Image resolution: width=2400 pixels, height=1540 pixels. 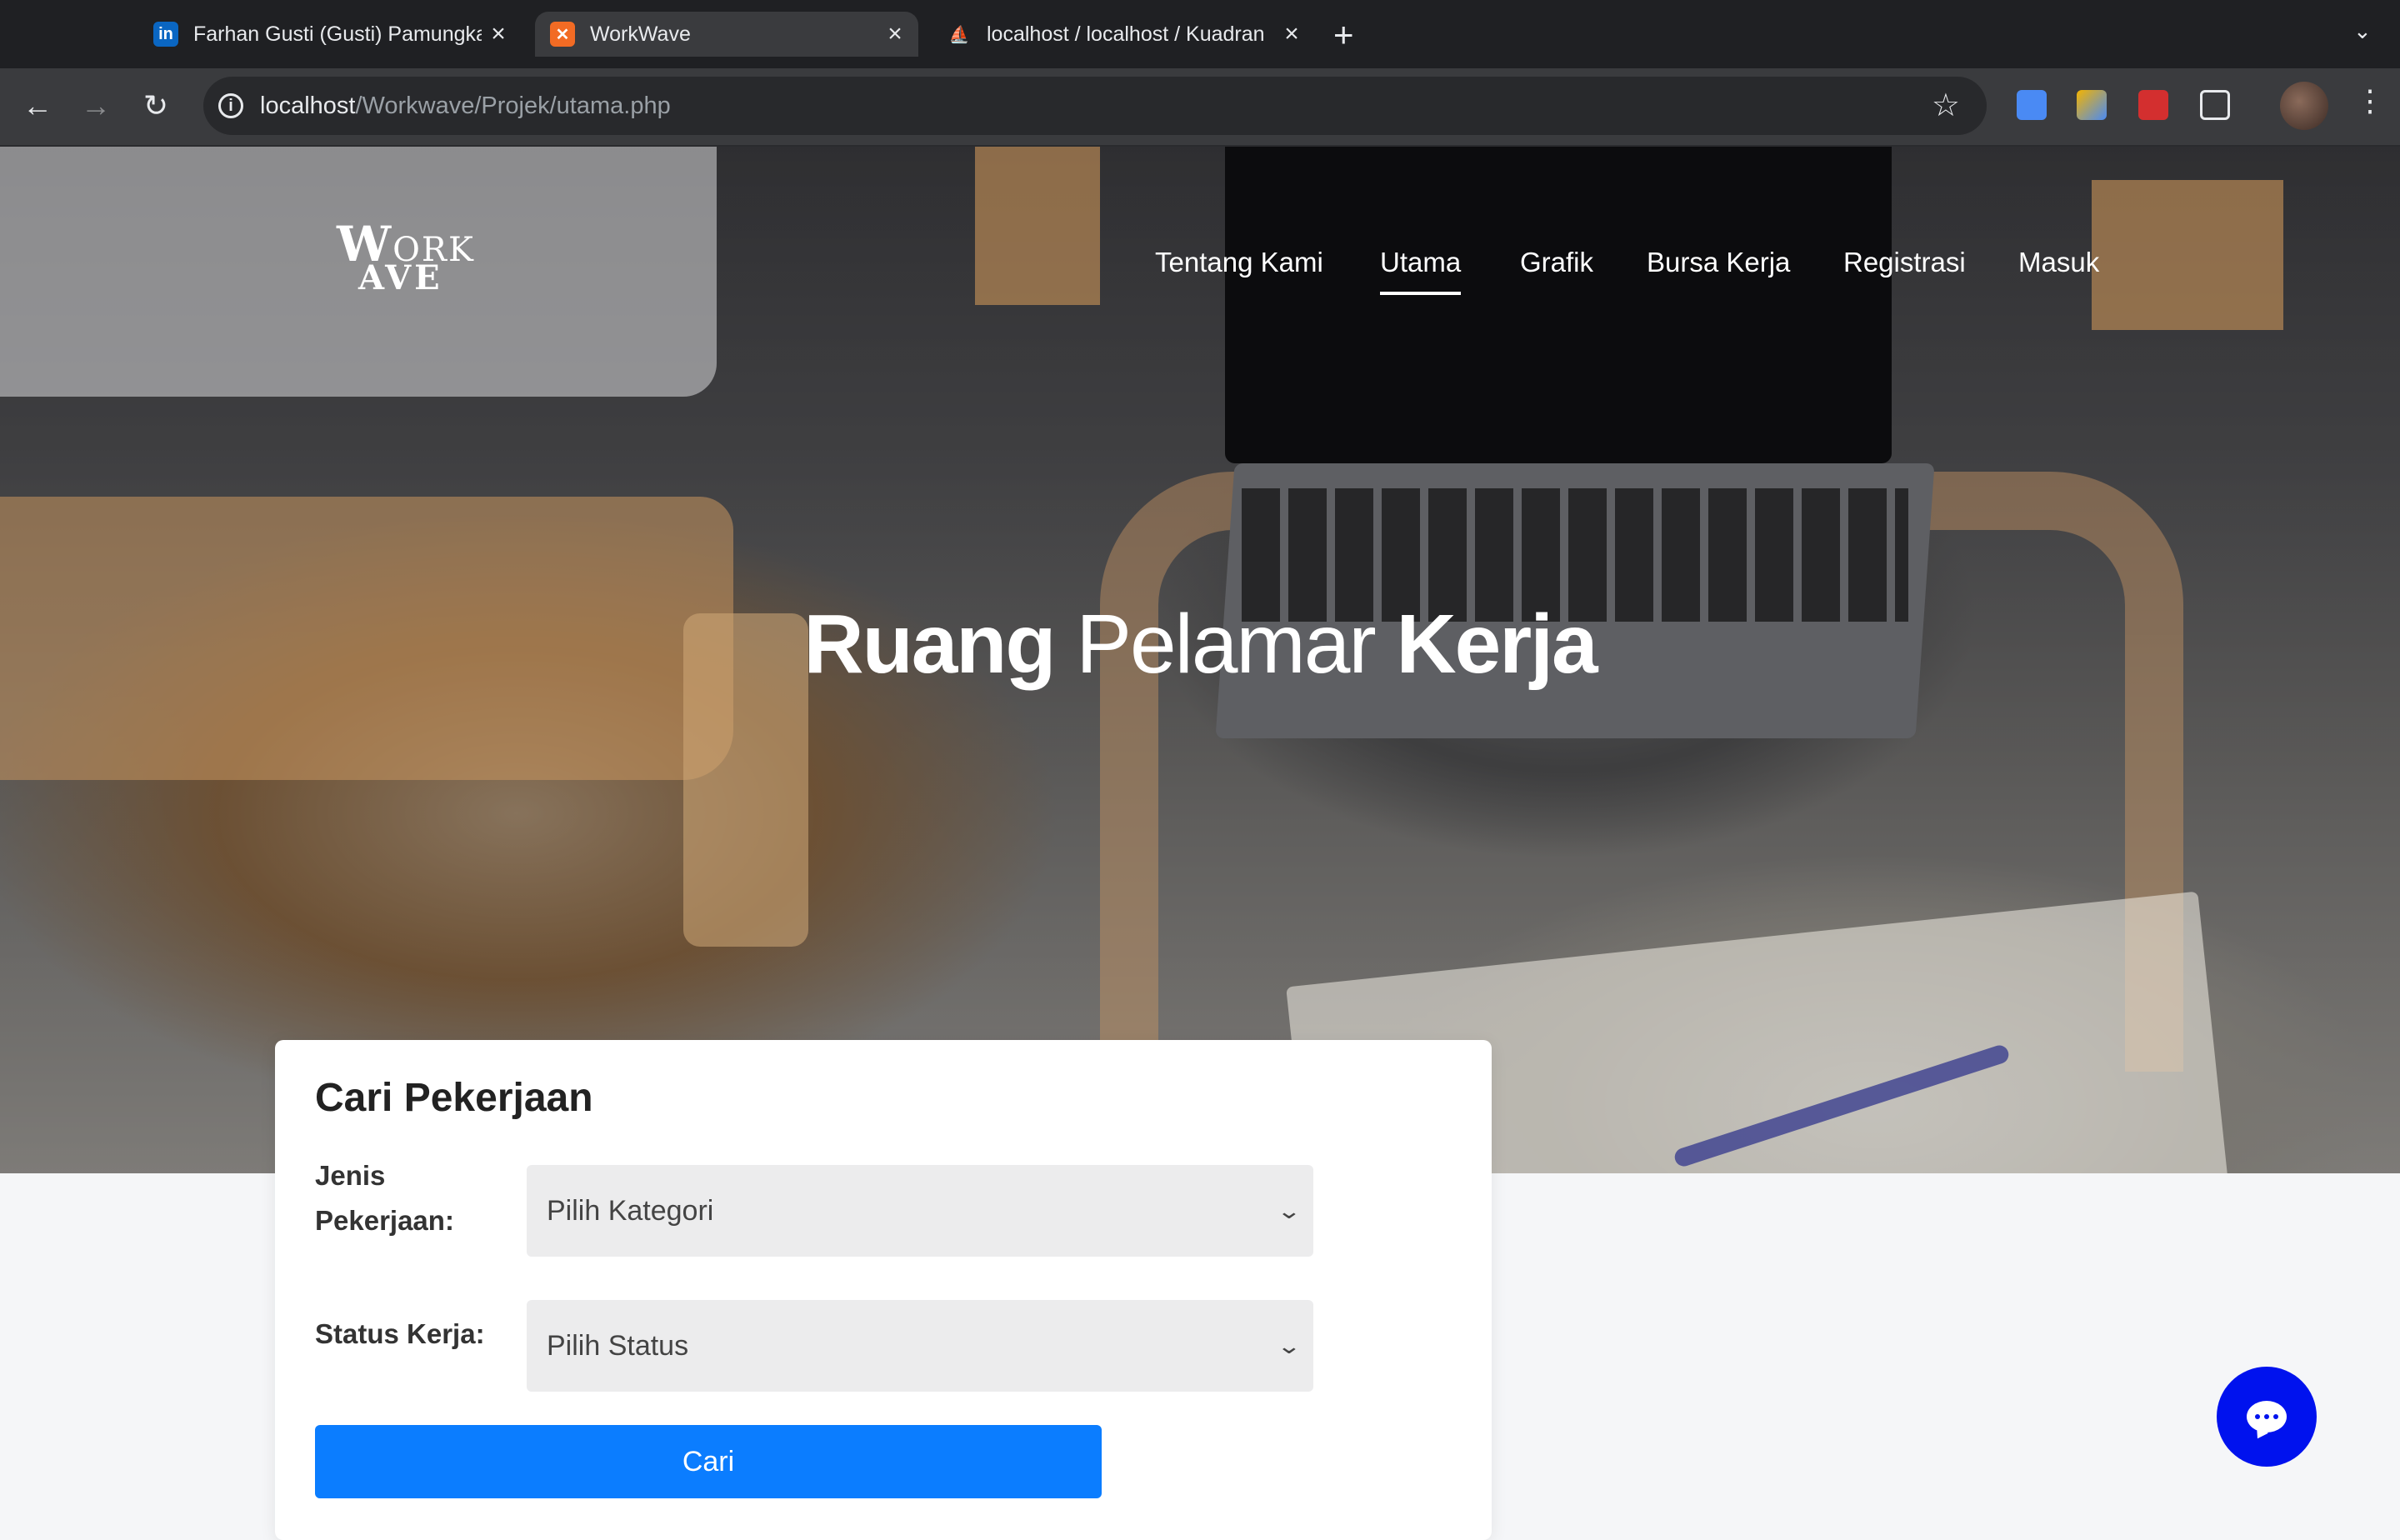 What do you see at coordinates (920, 1211) in the screenshot?
I see `job-type-select: Pilih Kategori ⌄` at bounding box center [920, 1211].